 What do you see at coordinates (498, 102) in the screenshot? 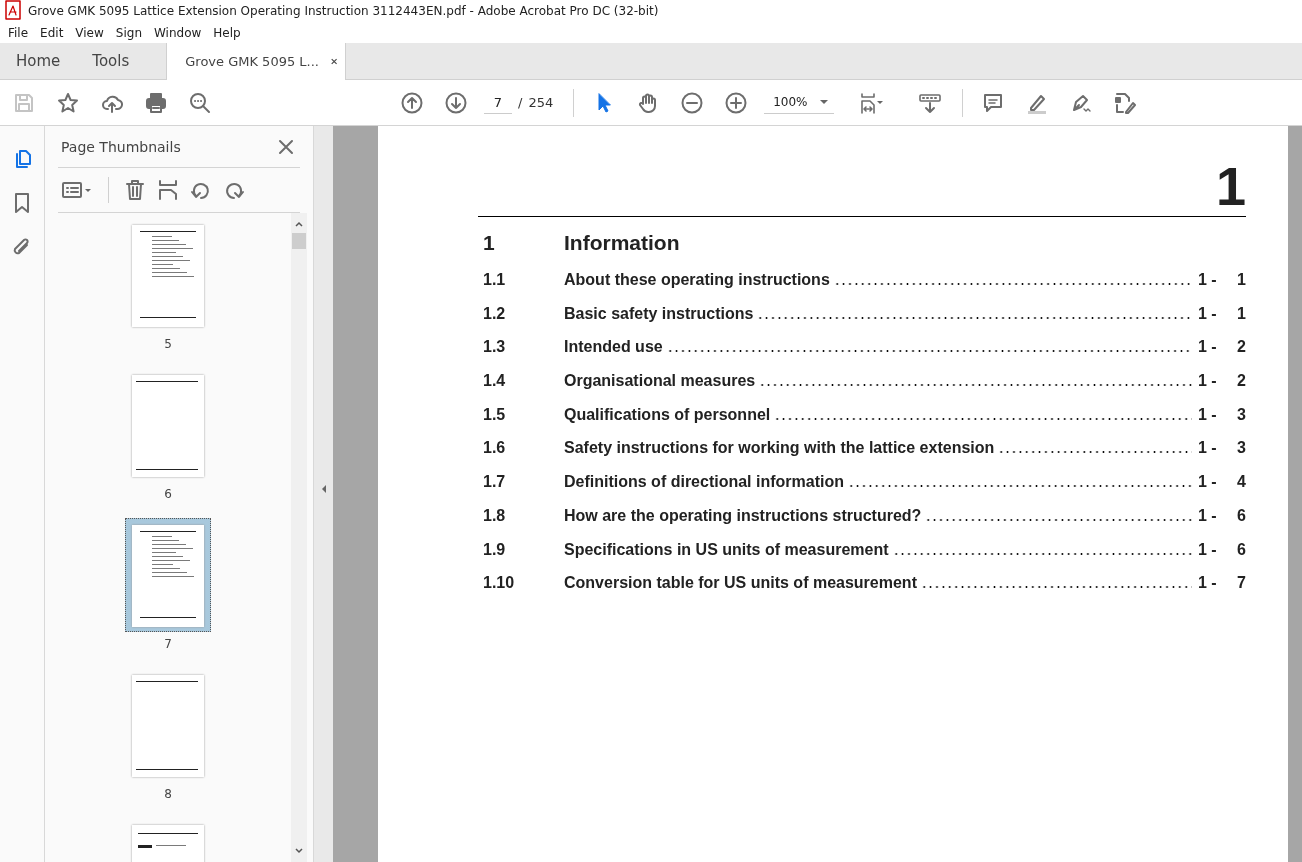
I see `page-number-field: 7` at bounding box center [498, 102].